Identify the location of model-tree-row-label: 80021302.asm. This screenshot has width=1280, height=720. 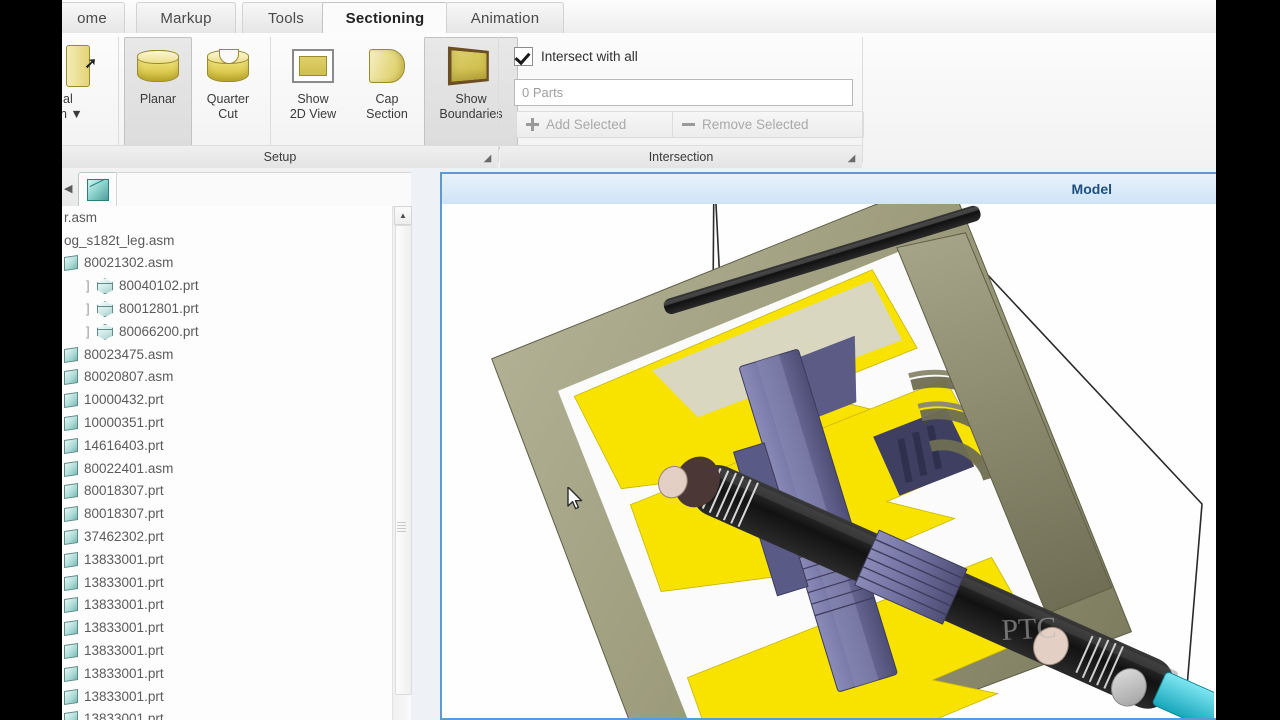
(129, 263).